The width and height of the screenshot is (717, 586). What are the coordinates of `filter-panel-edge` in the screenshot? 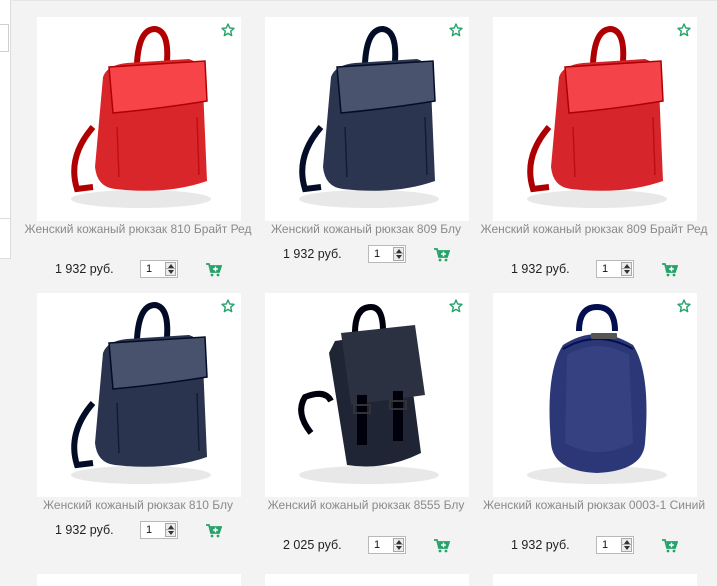 It's located at (5, 129).